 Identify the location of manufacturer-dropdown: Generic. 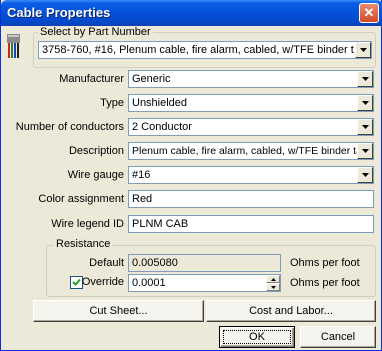
(251, 79).